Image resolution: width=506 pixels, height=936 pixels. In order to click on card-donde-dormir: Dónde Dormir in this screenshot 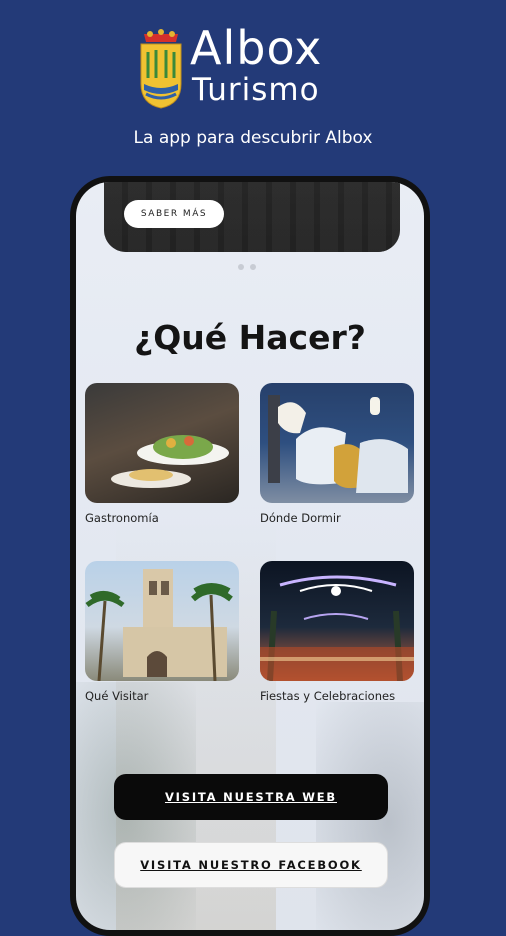, I will do `click(337, 454)`.